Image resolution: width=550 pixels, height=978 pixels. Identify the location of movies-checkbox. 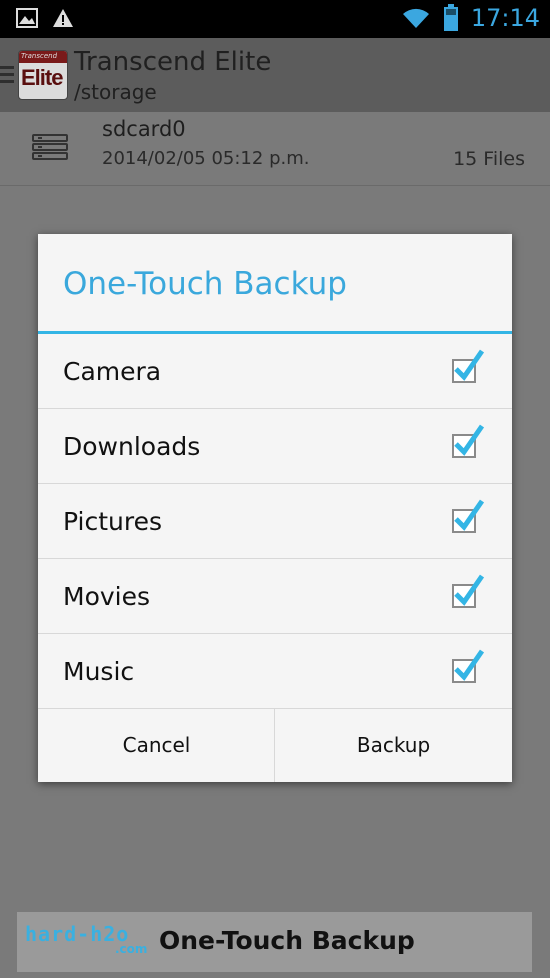
(468, 591).